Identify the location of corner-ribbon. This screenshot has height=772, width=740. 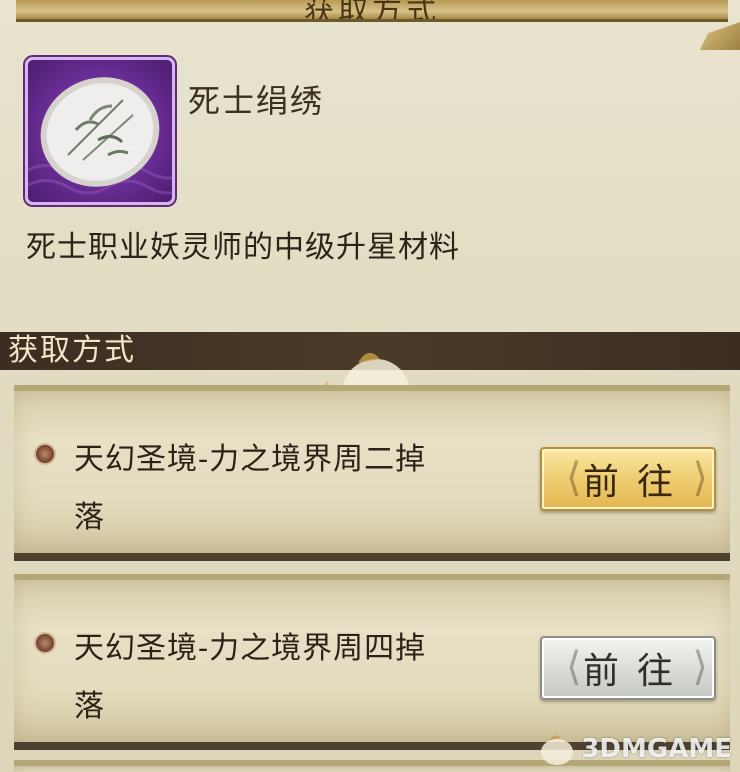
(720, 36).